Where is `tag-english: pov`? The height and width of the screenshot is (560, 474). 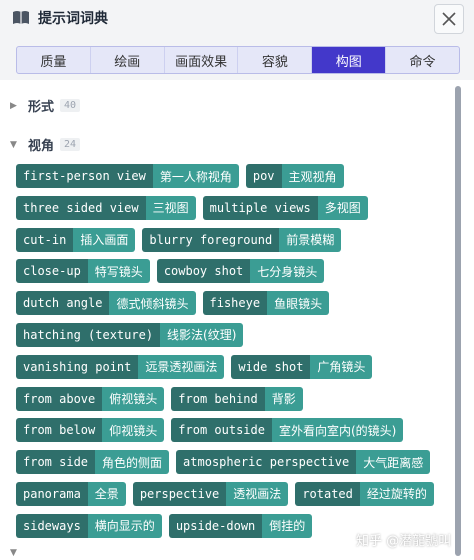 tag-english: pov is located at coordinates (263, 176).